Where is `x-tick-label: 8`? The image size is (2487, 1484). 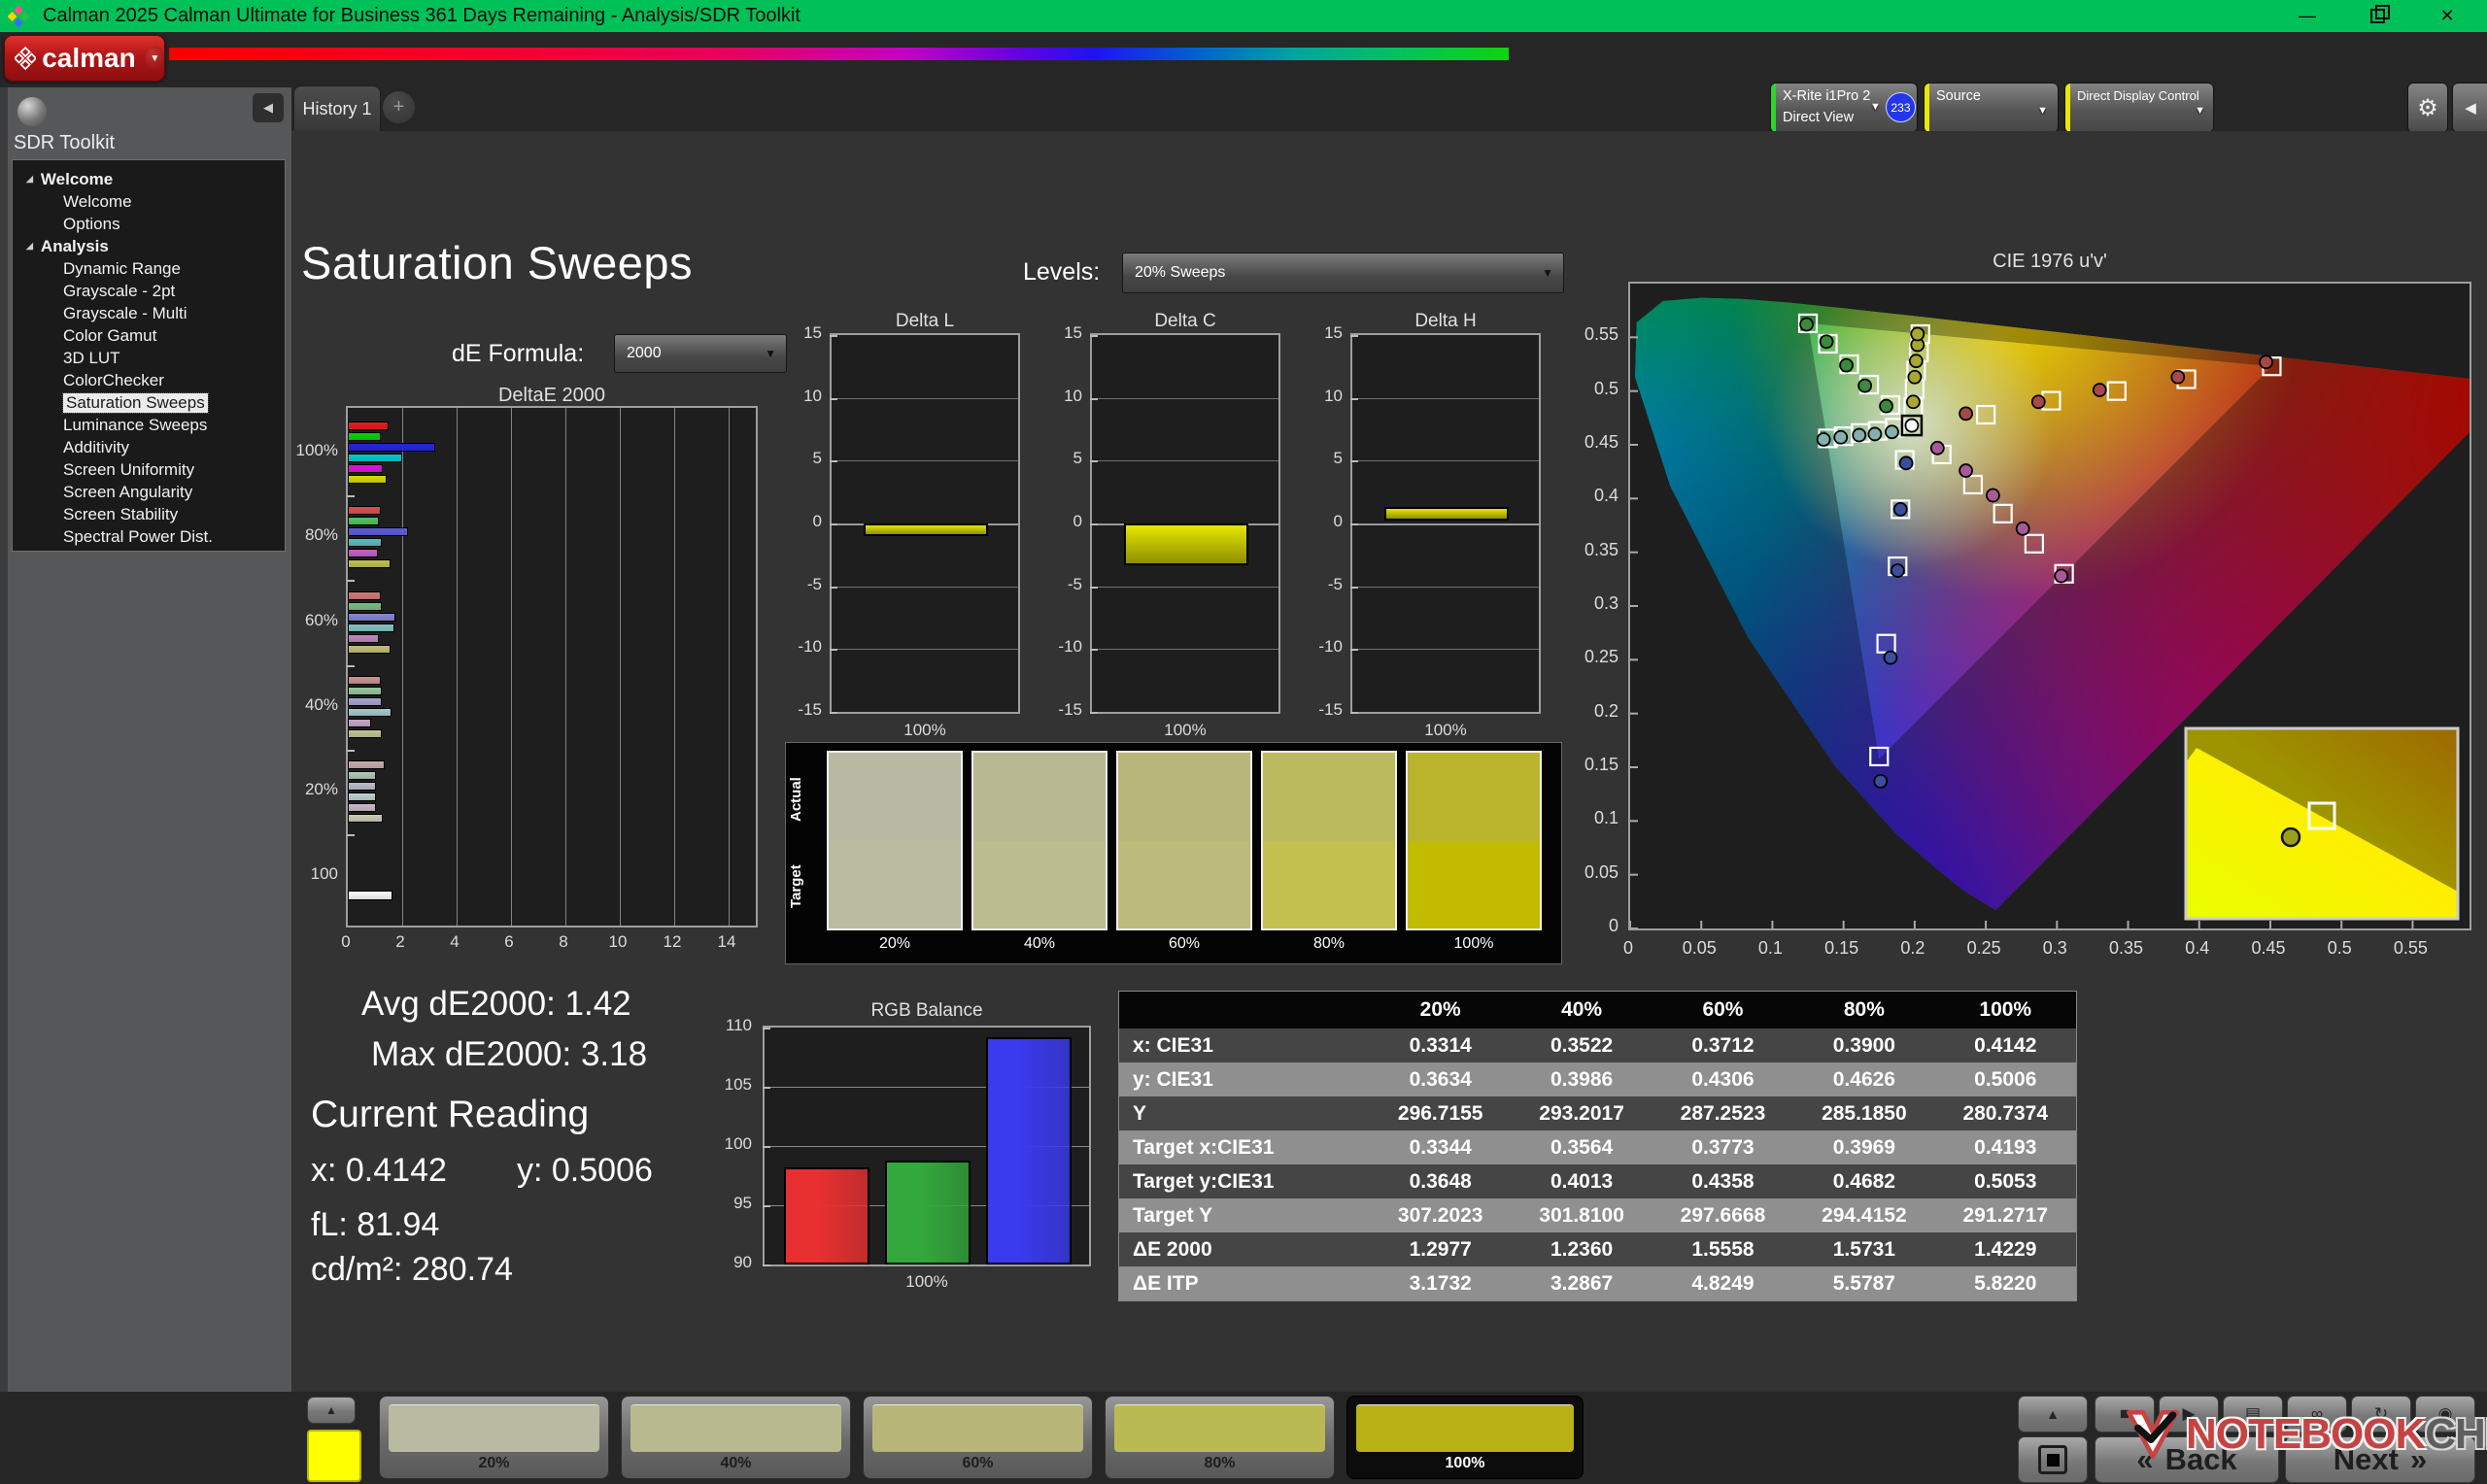
x-tick-label: 8 is located at coordinates (563, 941).